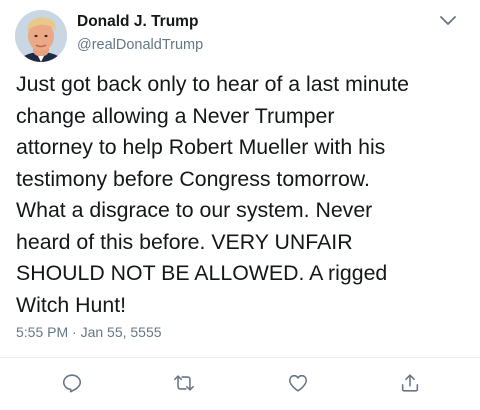 This screenshot has height=410, width=480. What do you see at coordinates (140, 45) in the screenshot?
I see `author-handle: @realDonaldTrump` at bounding box center [140, 45].